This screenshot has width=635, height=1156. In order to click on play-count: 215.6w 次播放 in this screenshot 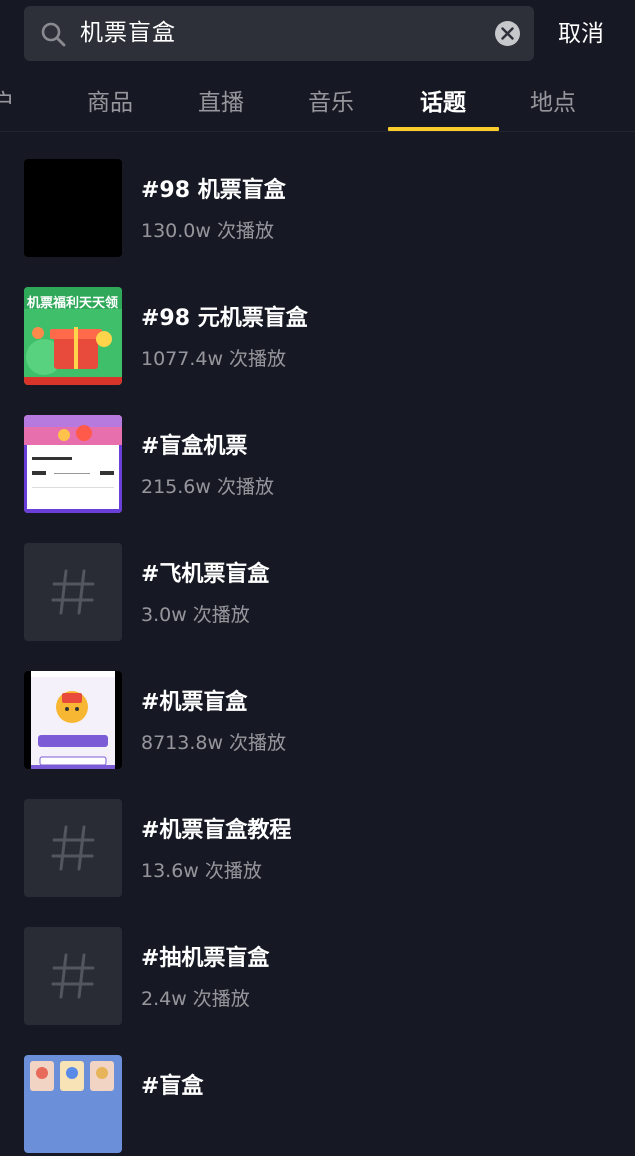, I will do `click(207, 487)`.